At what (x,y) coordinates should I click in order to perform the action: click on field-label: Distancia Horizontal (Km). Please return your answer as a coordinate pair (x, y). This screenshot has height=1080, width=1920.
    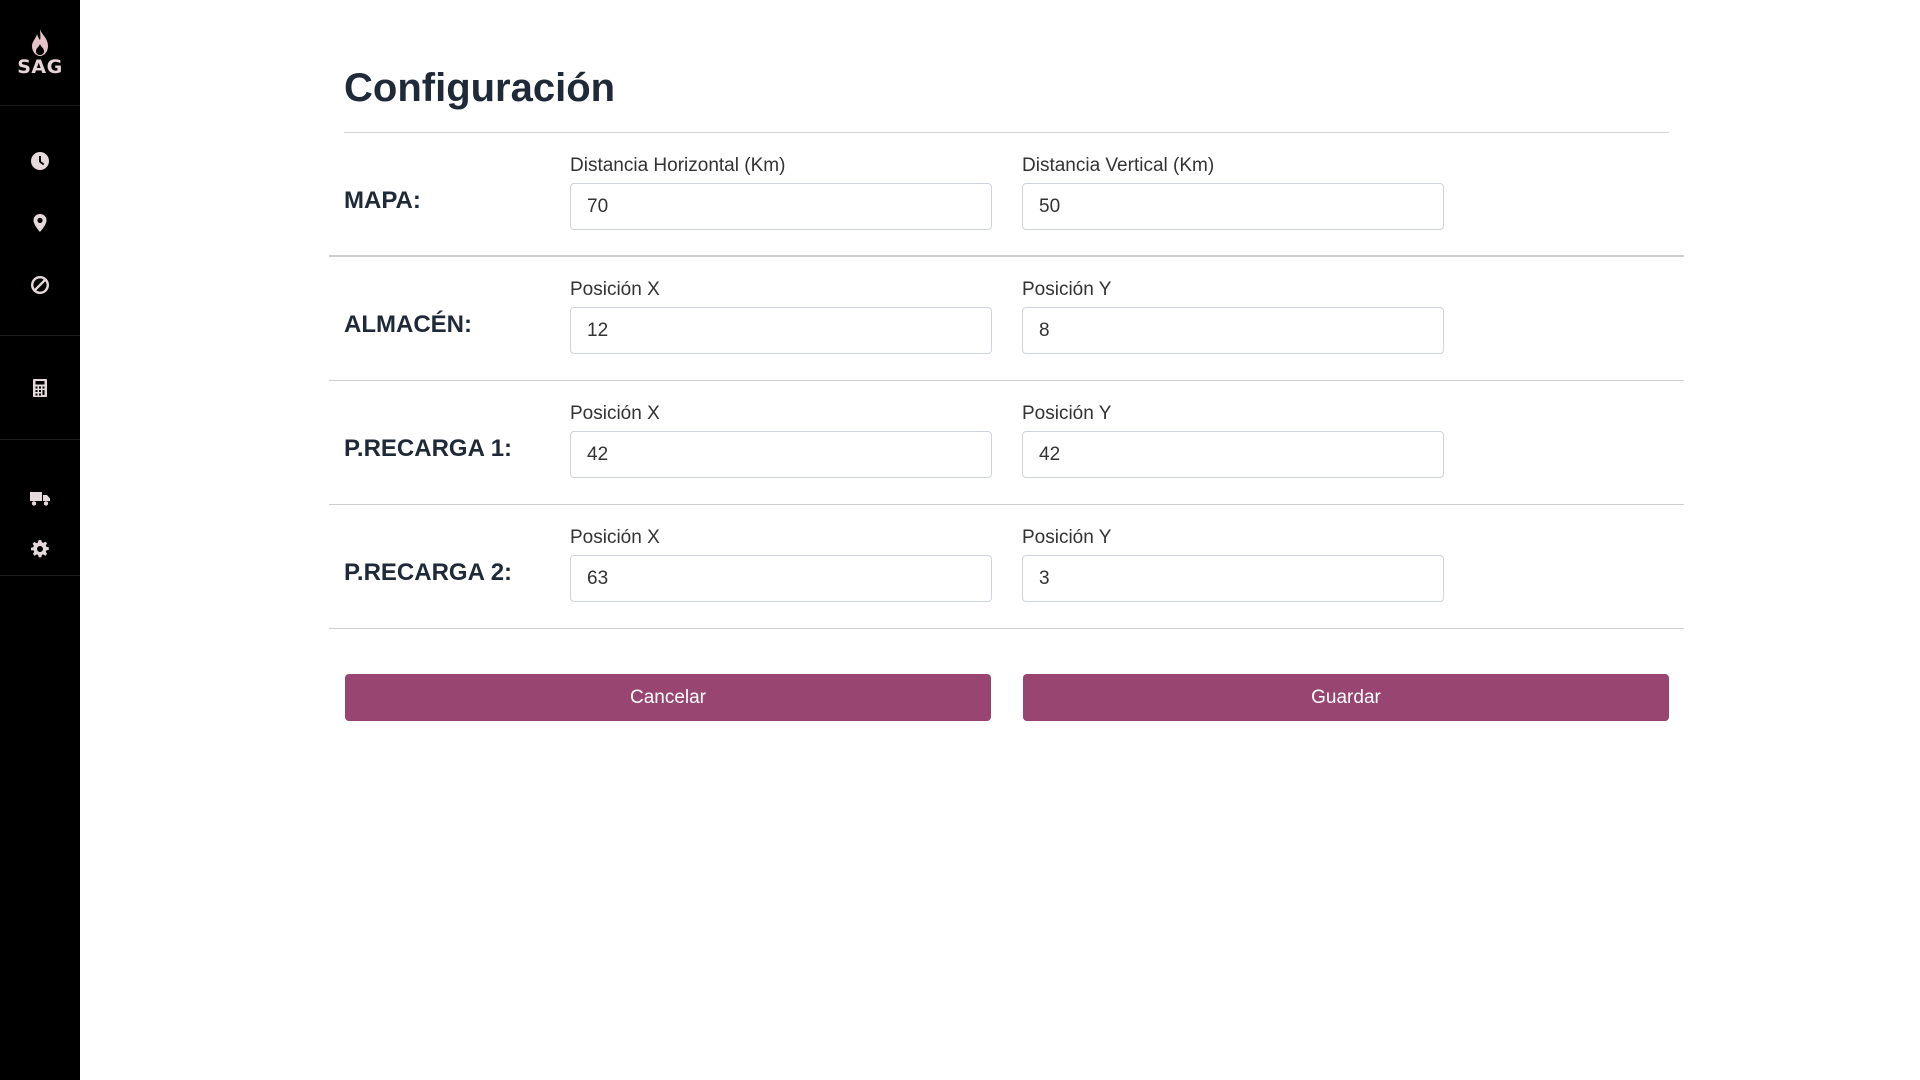
    Looking at the image, I should click on (678, 165).